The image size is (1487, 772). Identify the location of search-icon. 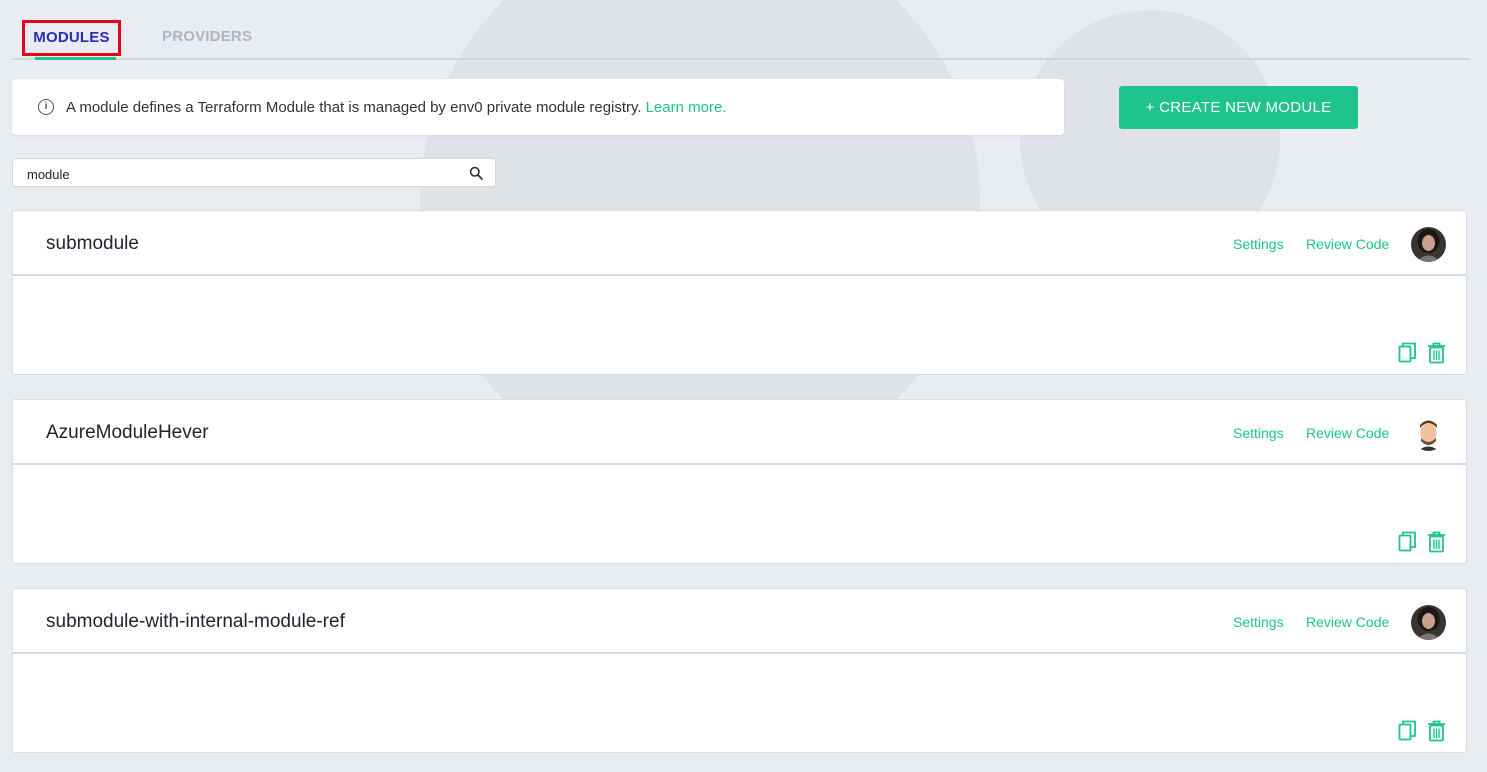
(476, 173).